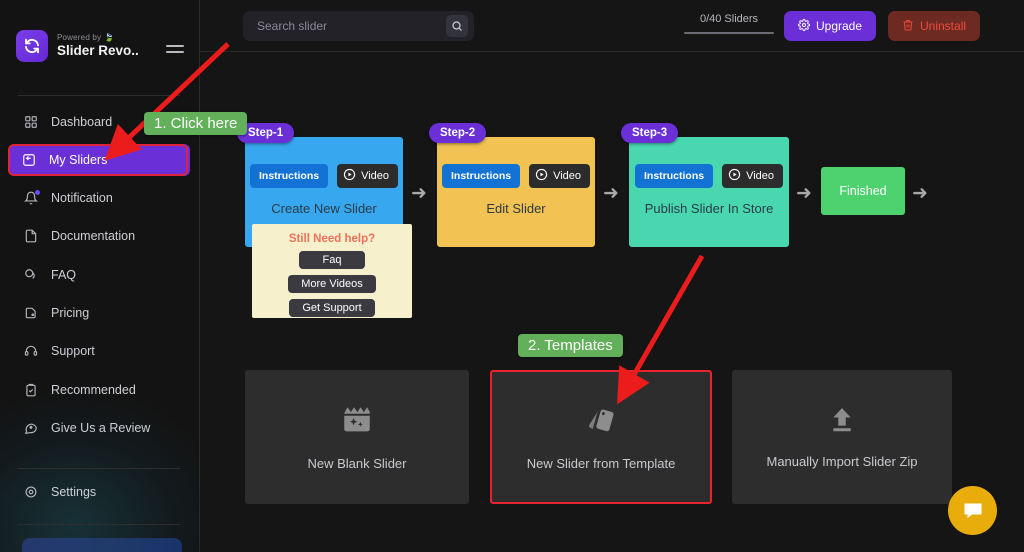 The height and width of the screenshot is (552, 1024). What do you see at coordinates (70, 313) in the screenshot?
I see `sidebar-item-label: Pricing` at bounding box center [70, 313].